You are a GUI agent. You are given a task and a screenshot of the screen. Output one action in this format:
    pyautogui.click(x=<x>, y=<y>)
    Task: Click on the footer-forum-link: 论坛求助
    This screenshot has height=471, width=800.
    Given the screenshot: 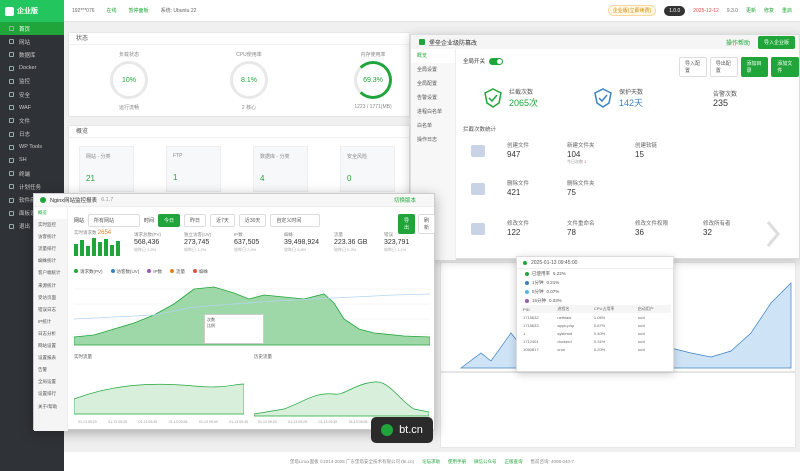 What is the action you would take?
    pyautogui.click(x=431, y=462)
    